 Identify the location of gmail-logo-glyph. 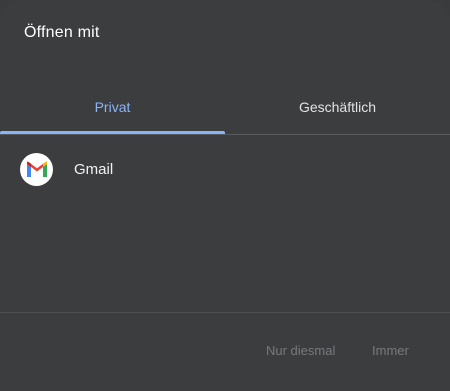
(36, 169).